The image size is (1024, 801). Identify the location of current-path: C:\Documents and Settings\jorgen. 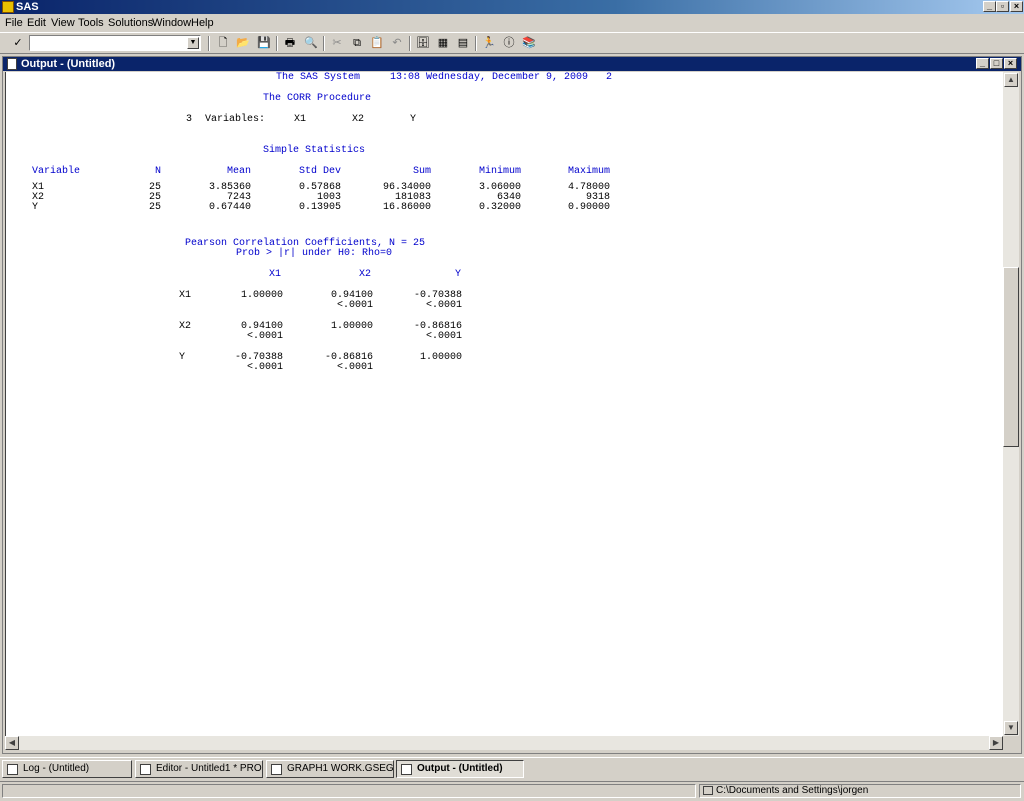
(792, 790).